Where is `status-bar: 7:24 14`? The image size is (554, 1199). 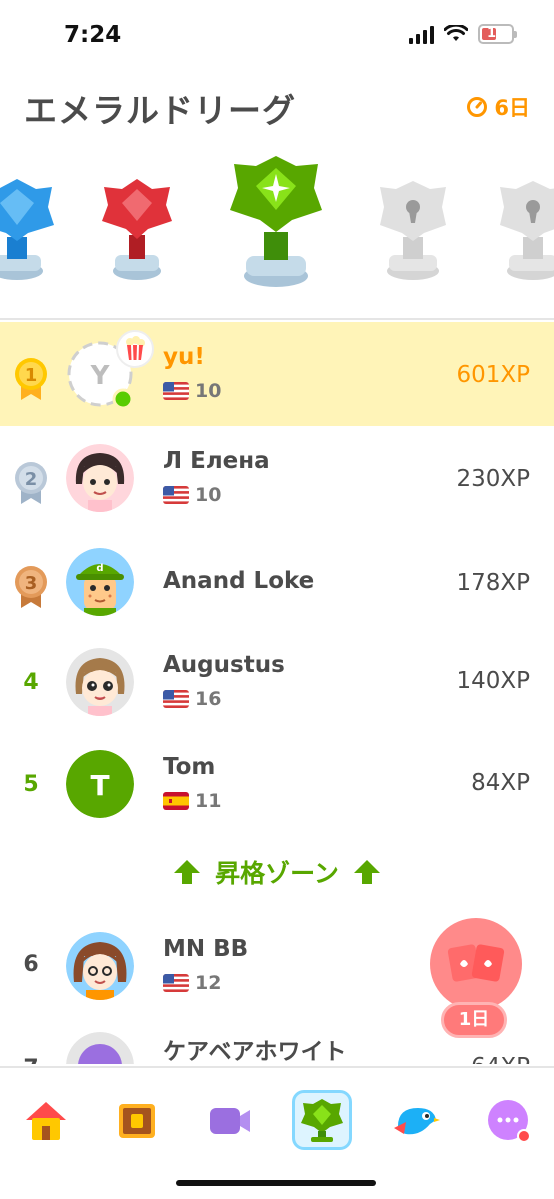
status-bar: 7:24 14 is located at coordinates (277, 36).